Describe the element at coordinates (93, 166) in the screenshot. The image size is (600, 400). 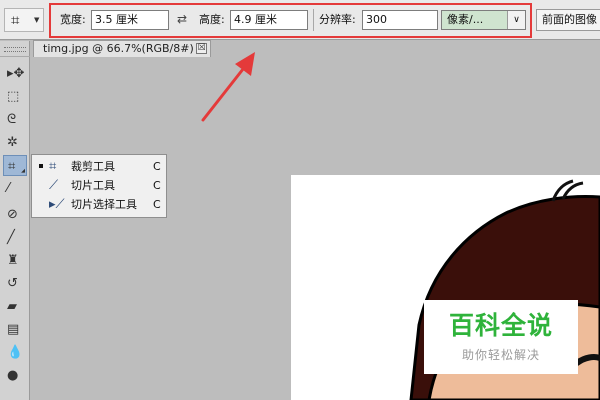
I see `flyout-item-label: 裁剪工具` at that location.